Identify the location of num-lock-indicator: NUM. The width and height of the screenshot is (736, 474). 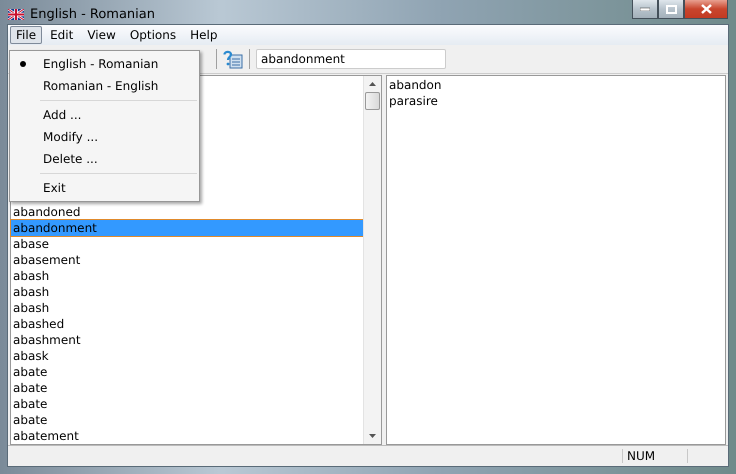
(655, 456).